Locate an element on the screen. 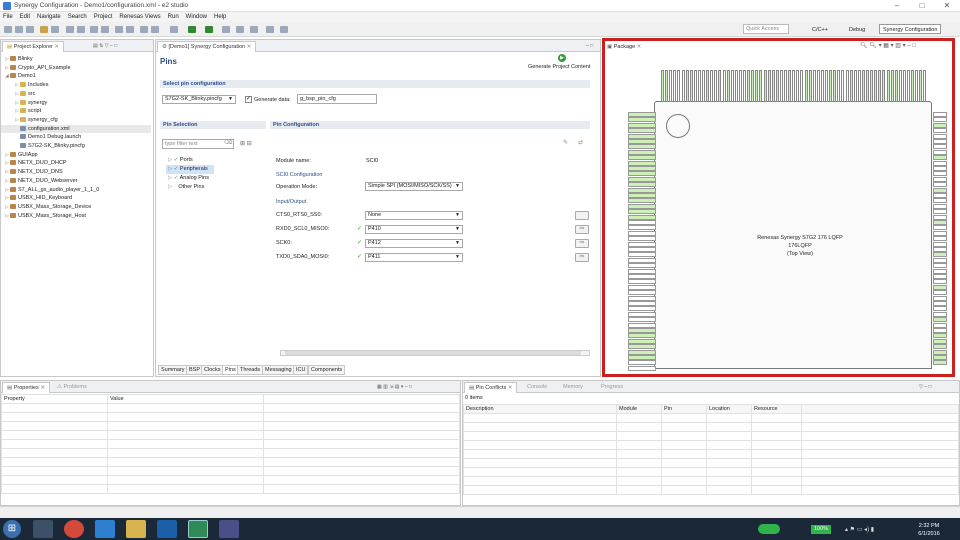 The height and width of the screenshot is (540, 960). new-icon is located at coordinates (8, 29).